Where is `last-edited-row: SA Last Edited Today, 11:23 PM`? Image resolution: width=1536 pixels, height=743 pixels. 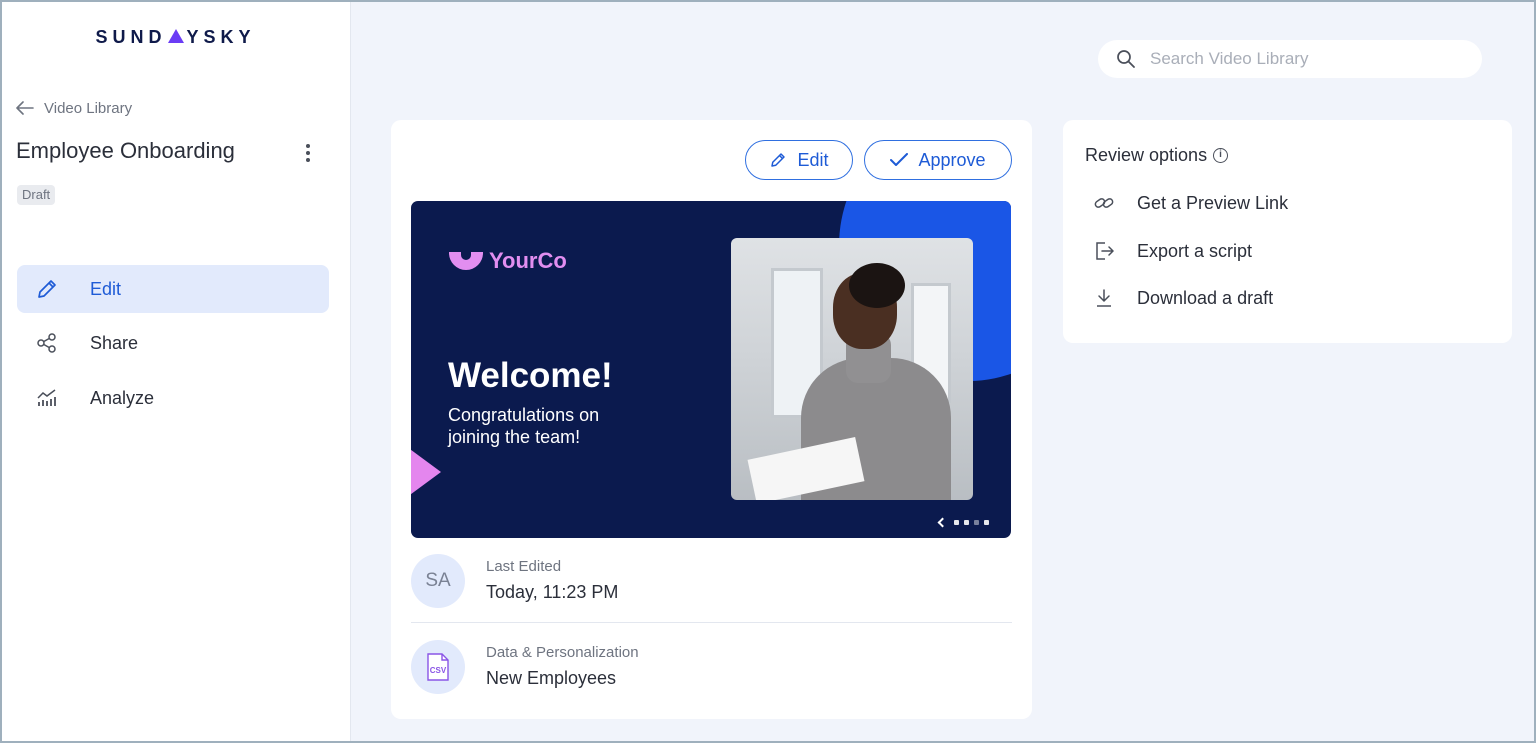
last-edited-row: SA Last Edited Today, 11:23 PM is located at coordinates (711, 575).